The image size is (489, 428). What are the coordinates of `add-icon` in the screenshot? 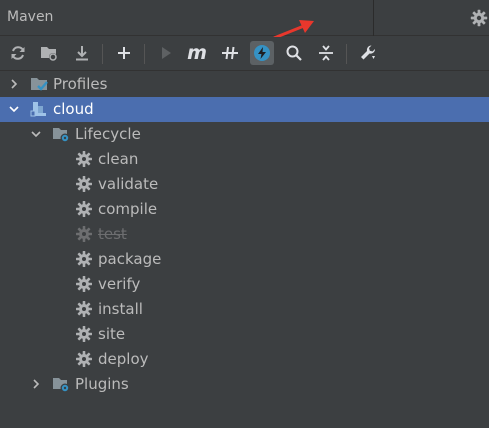 It's located at (124, 53).